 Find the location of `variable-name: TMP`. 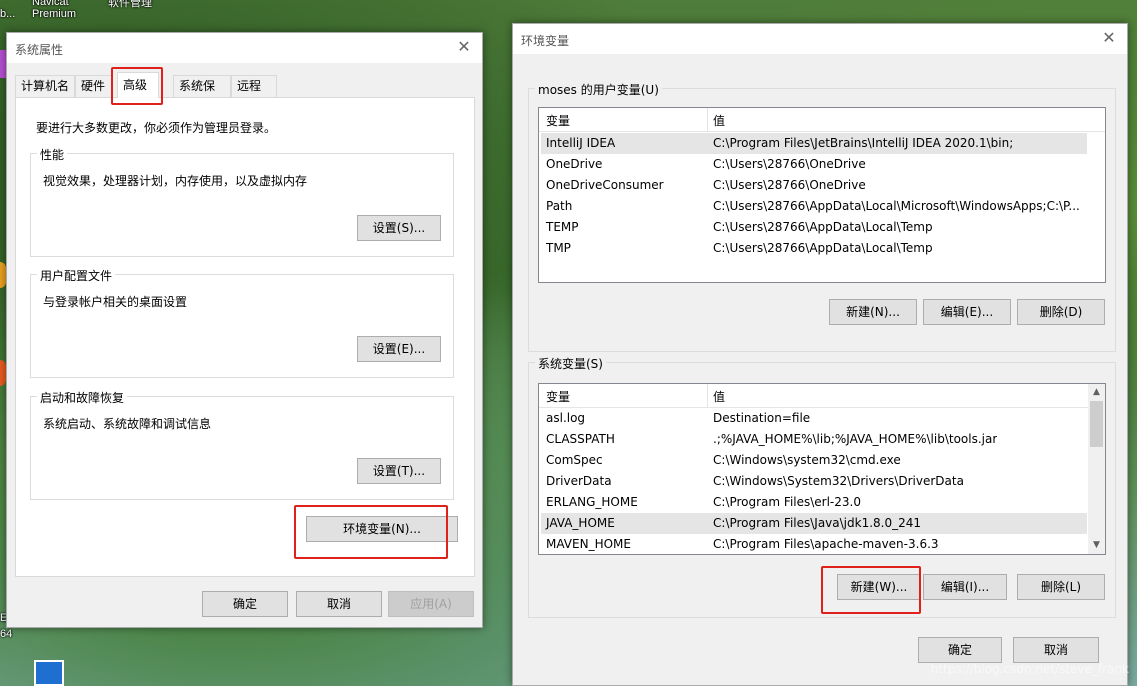

variable-name: TMP is located at coordinates (558, 248).